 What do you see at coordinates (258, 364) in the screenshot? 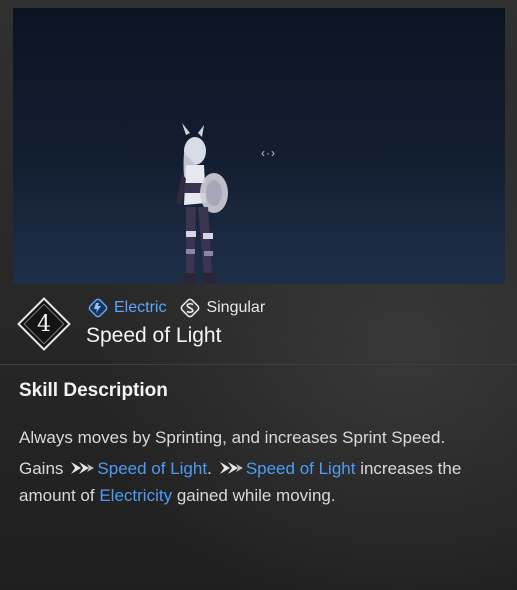
I see `divider` at bounding box center [258, 364].